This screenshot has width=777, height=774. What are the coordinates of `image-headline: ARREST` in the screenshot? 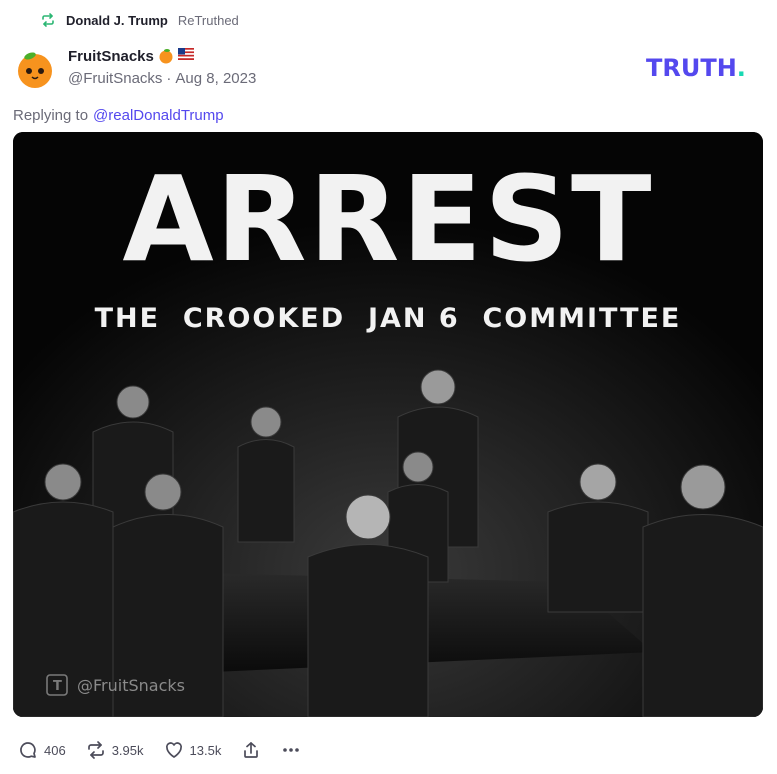 It's located at (387, 219).